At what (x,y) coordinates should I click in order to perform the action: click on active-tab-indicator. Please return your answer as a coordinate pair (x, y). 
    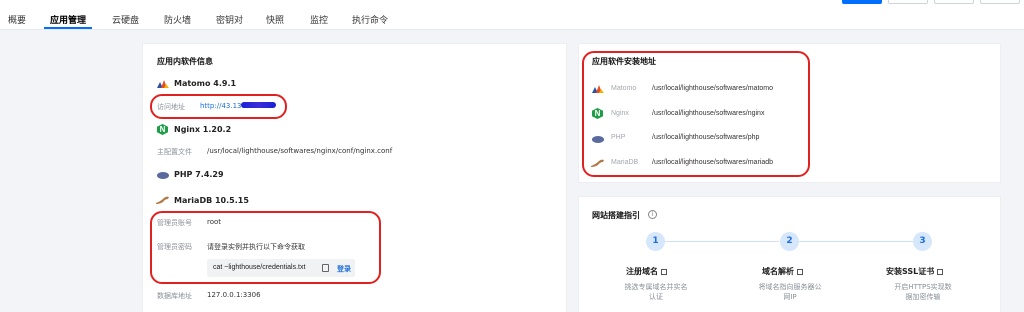
    Looking at the image, I should click on (68, 28).